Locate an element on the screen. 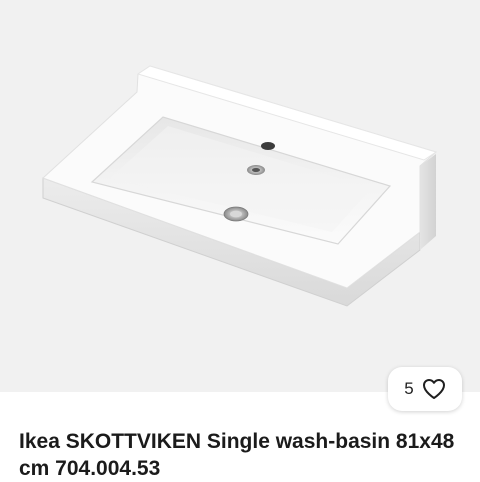  favorite-count: 5 is located at coordinates (409, 388).